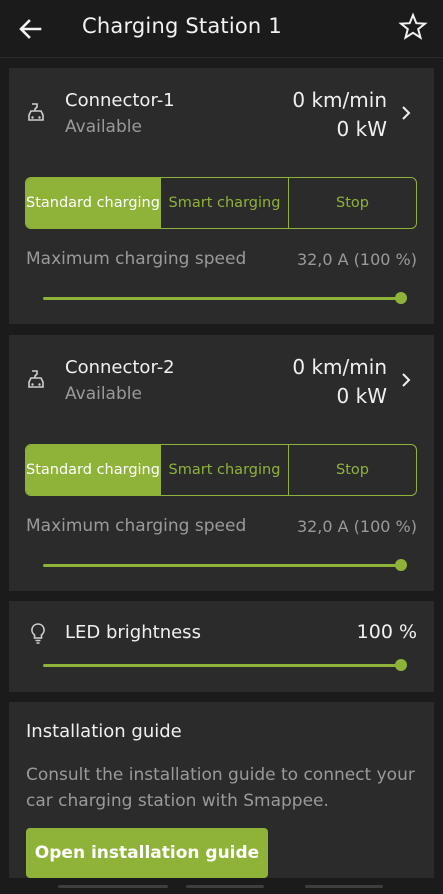 The width and height of the screenshot is (443, 894). What do you see at coordinates (120, 100) in the screenshot?
I see `connector-name: Connector-1` at bounding box center [120, 100].